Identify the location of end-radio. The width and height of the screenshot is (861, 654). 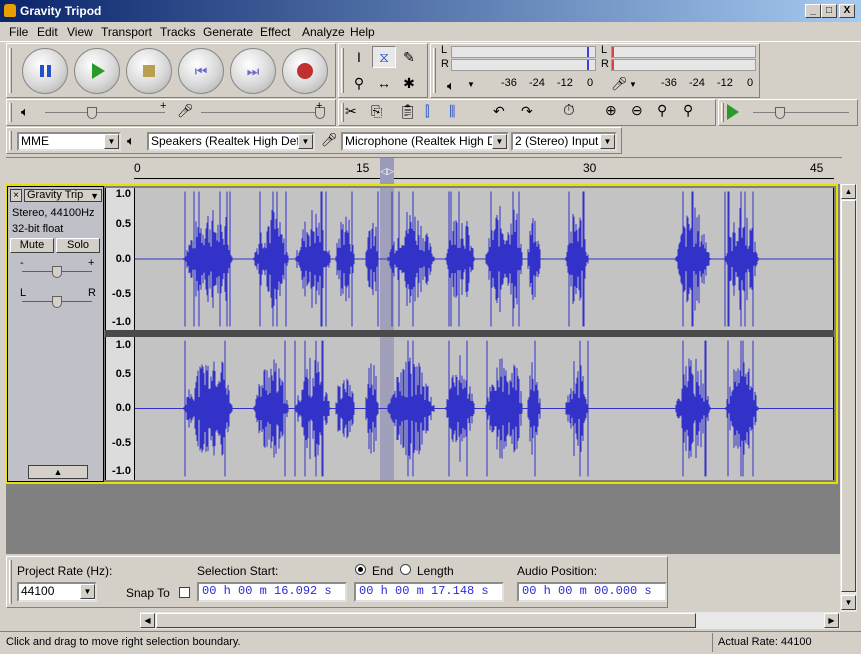
(360, 569).